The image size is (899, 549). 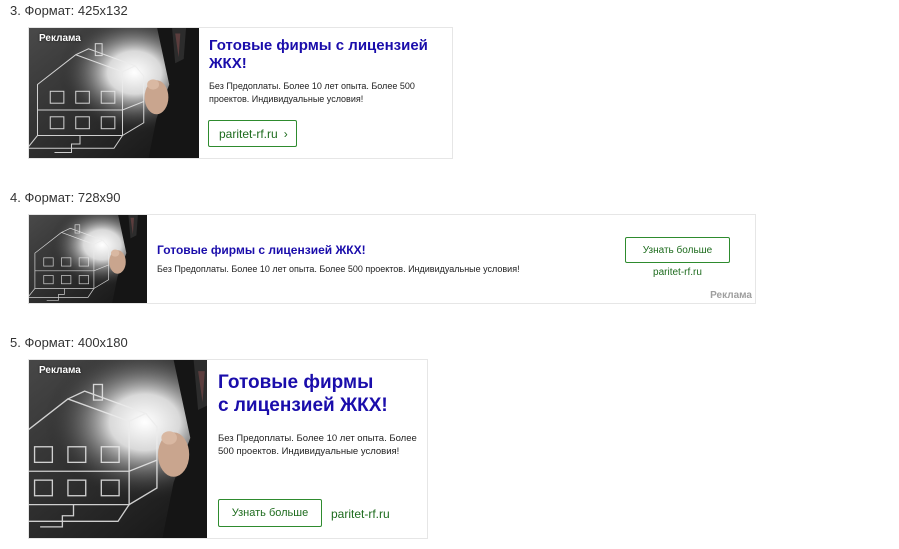 I want to click on format-label-400x180: 5. Формат: 400х180, so click(x=69, y=342).